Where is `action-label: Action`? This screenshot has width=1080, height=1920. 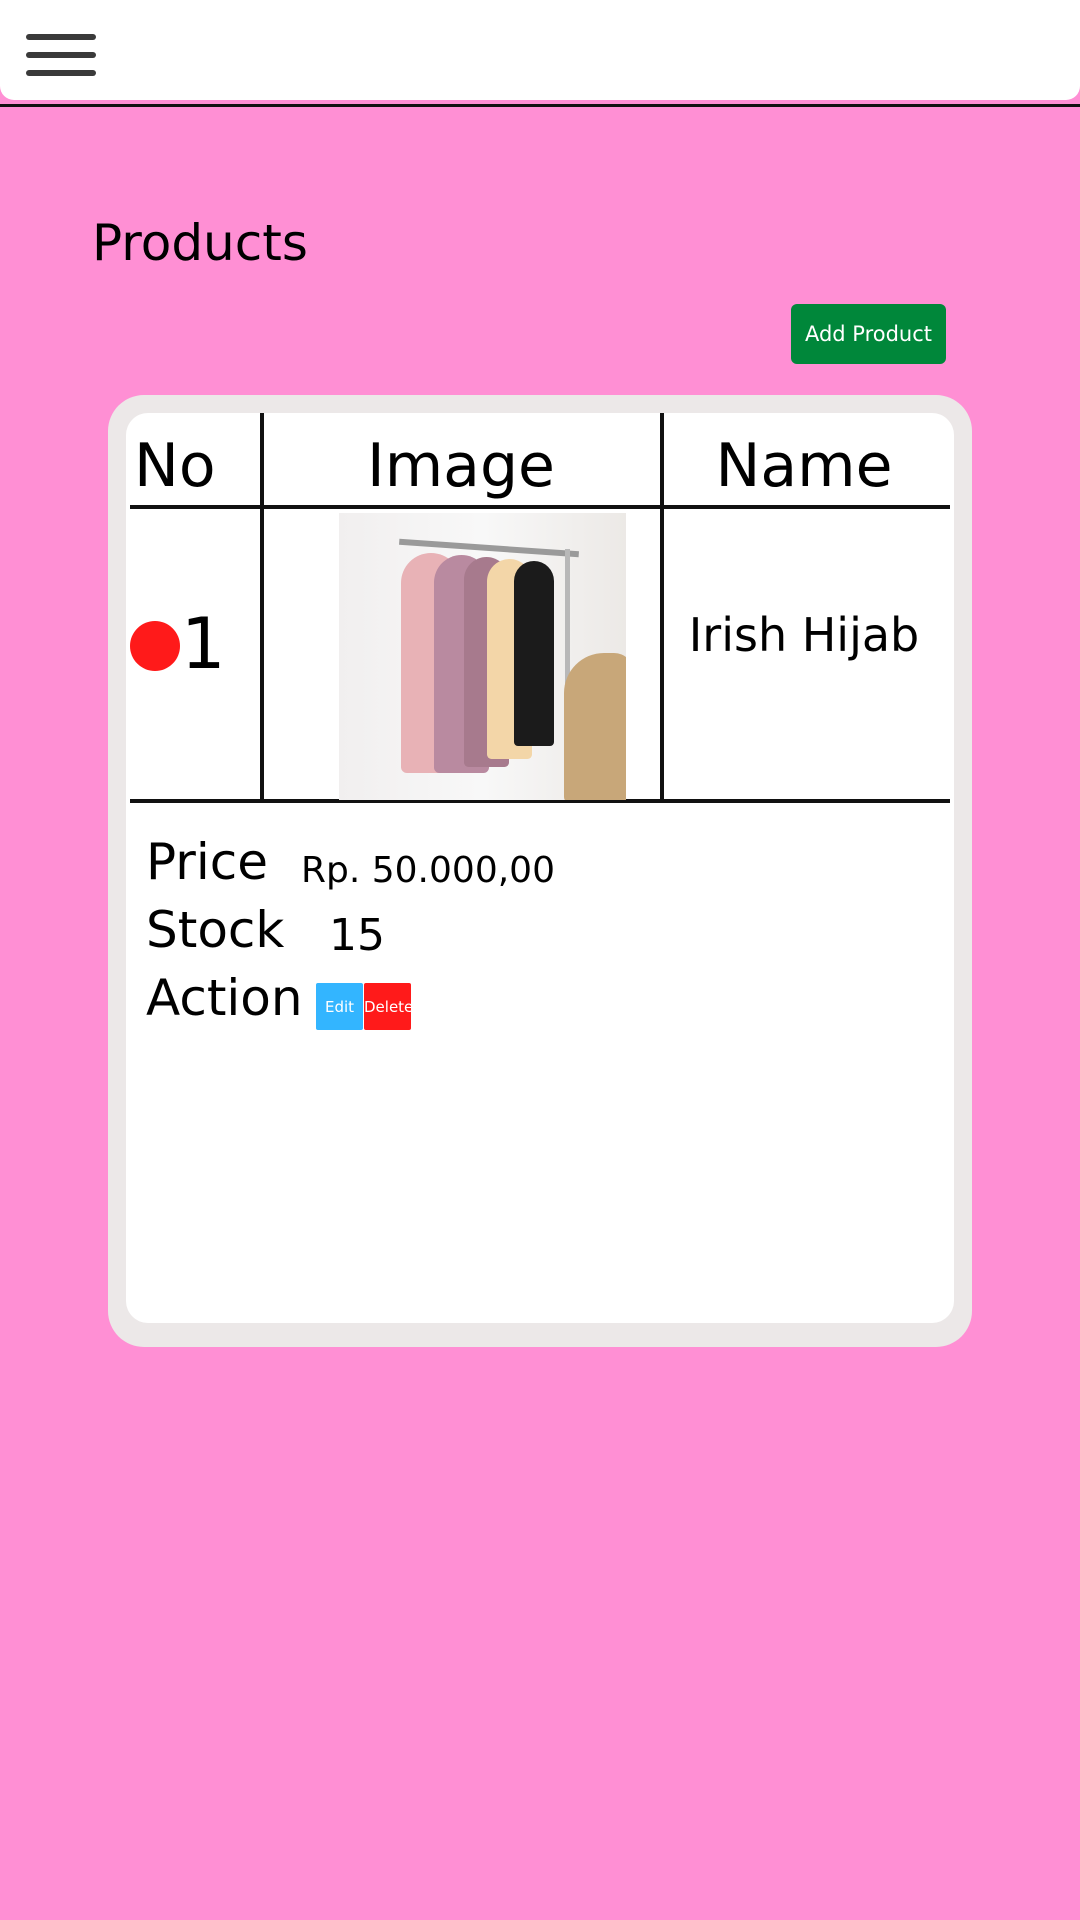
action-label: Action is located at coordinates (224, 998).